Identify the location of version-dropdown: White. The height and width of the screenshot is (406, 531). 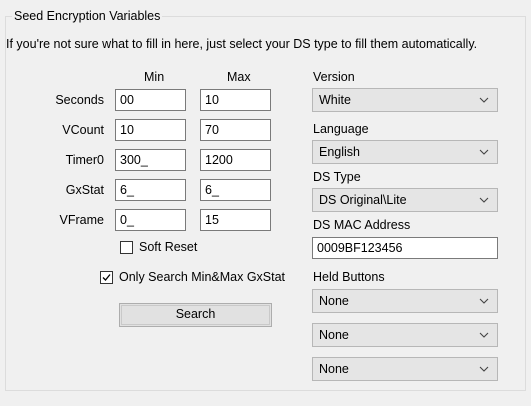
(405, 100).